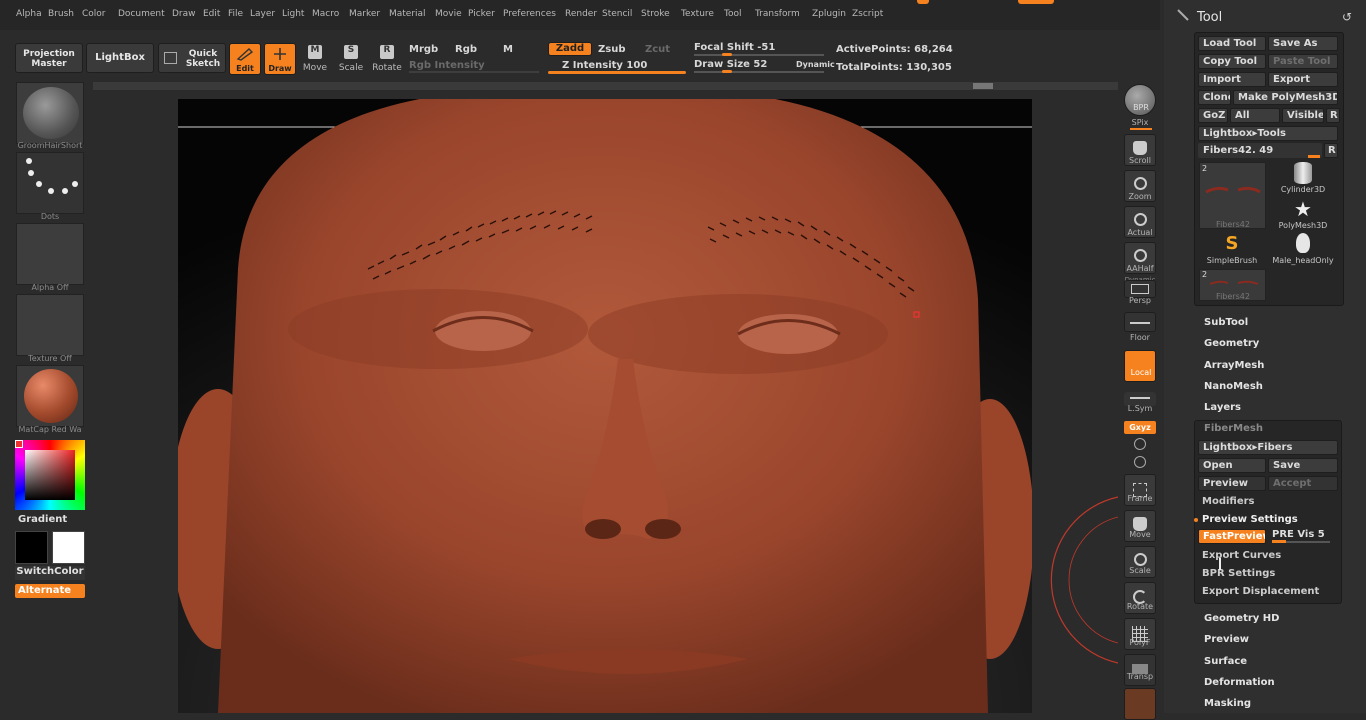 The height and width of the screenshot is (720, 1366). I want to click on simplebrush-thumbnail: S SimpleBrush, so click(1232, 250).